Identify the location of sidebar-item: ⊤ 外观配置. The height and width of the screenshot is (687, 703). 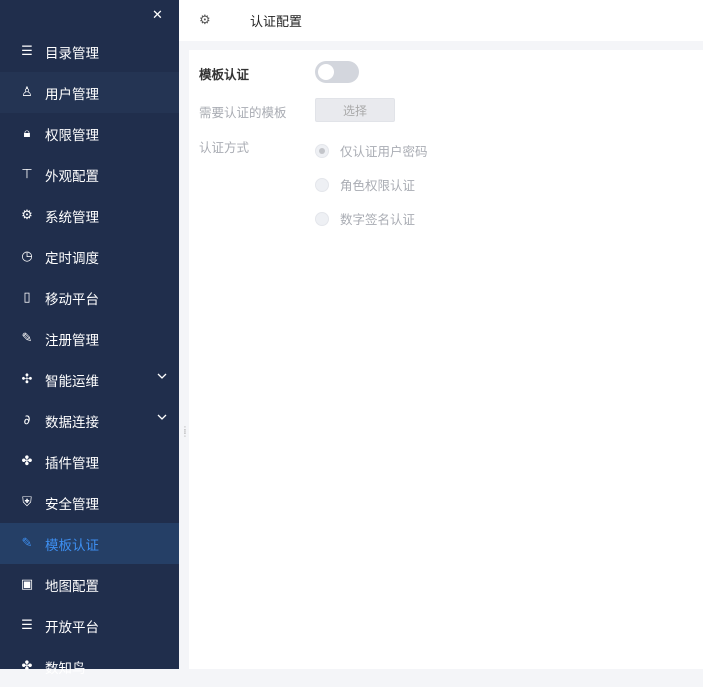
(89, 174).